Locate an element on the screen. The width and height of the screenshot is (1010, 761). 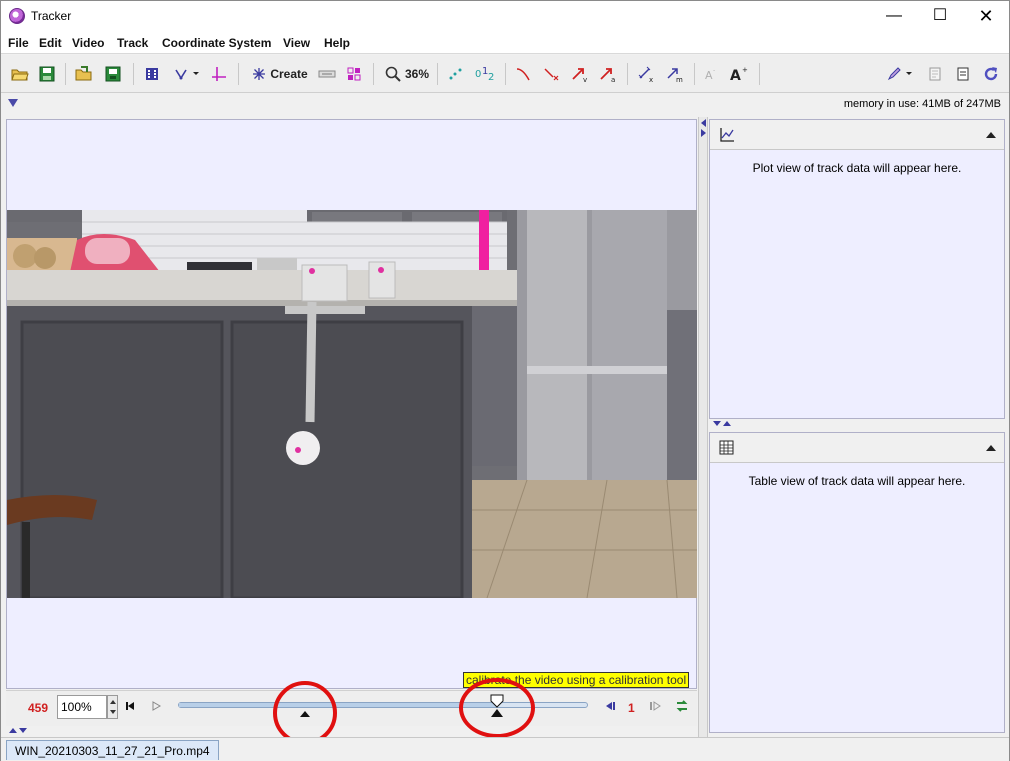
properties-button is located at coordinates (963, 74).